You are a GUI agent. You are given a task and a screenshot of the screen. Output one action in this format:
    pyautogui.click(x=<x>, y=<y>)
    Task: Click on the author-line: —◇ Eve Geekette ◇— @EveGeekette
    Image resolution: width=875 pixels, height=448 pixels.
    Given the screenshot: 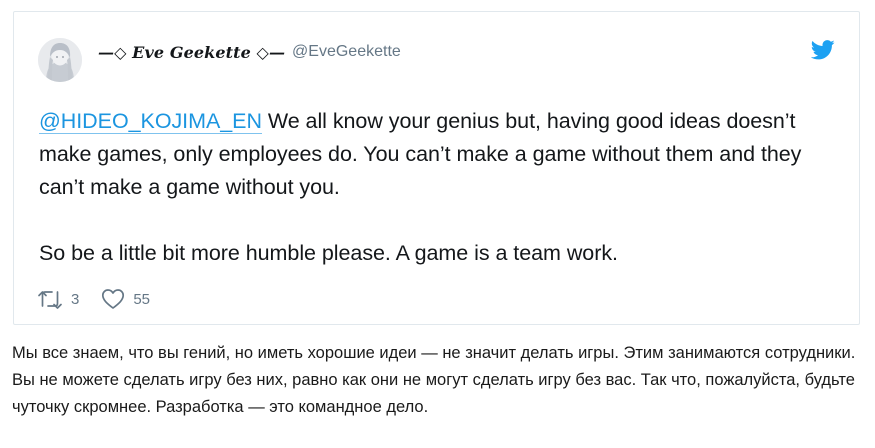 What is the action you would take?
    pyautogui.click(x=249, y=52)
    